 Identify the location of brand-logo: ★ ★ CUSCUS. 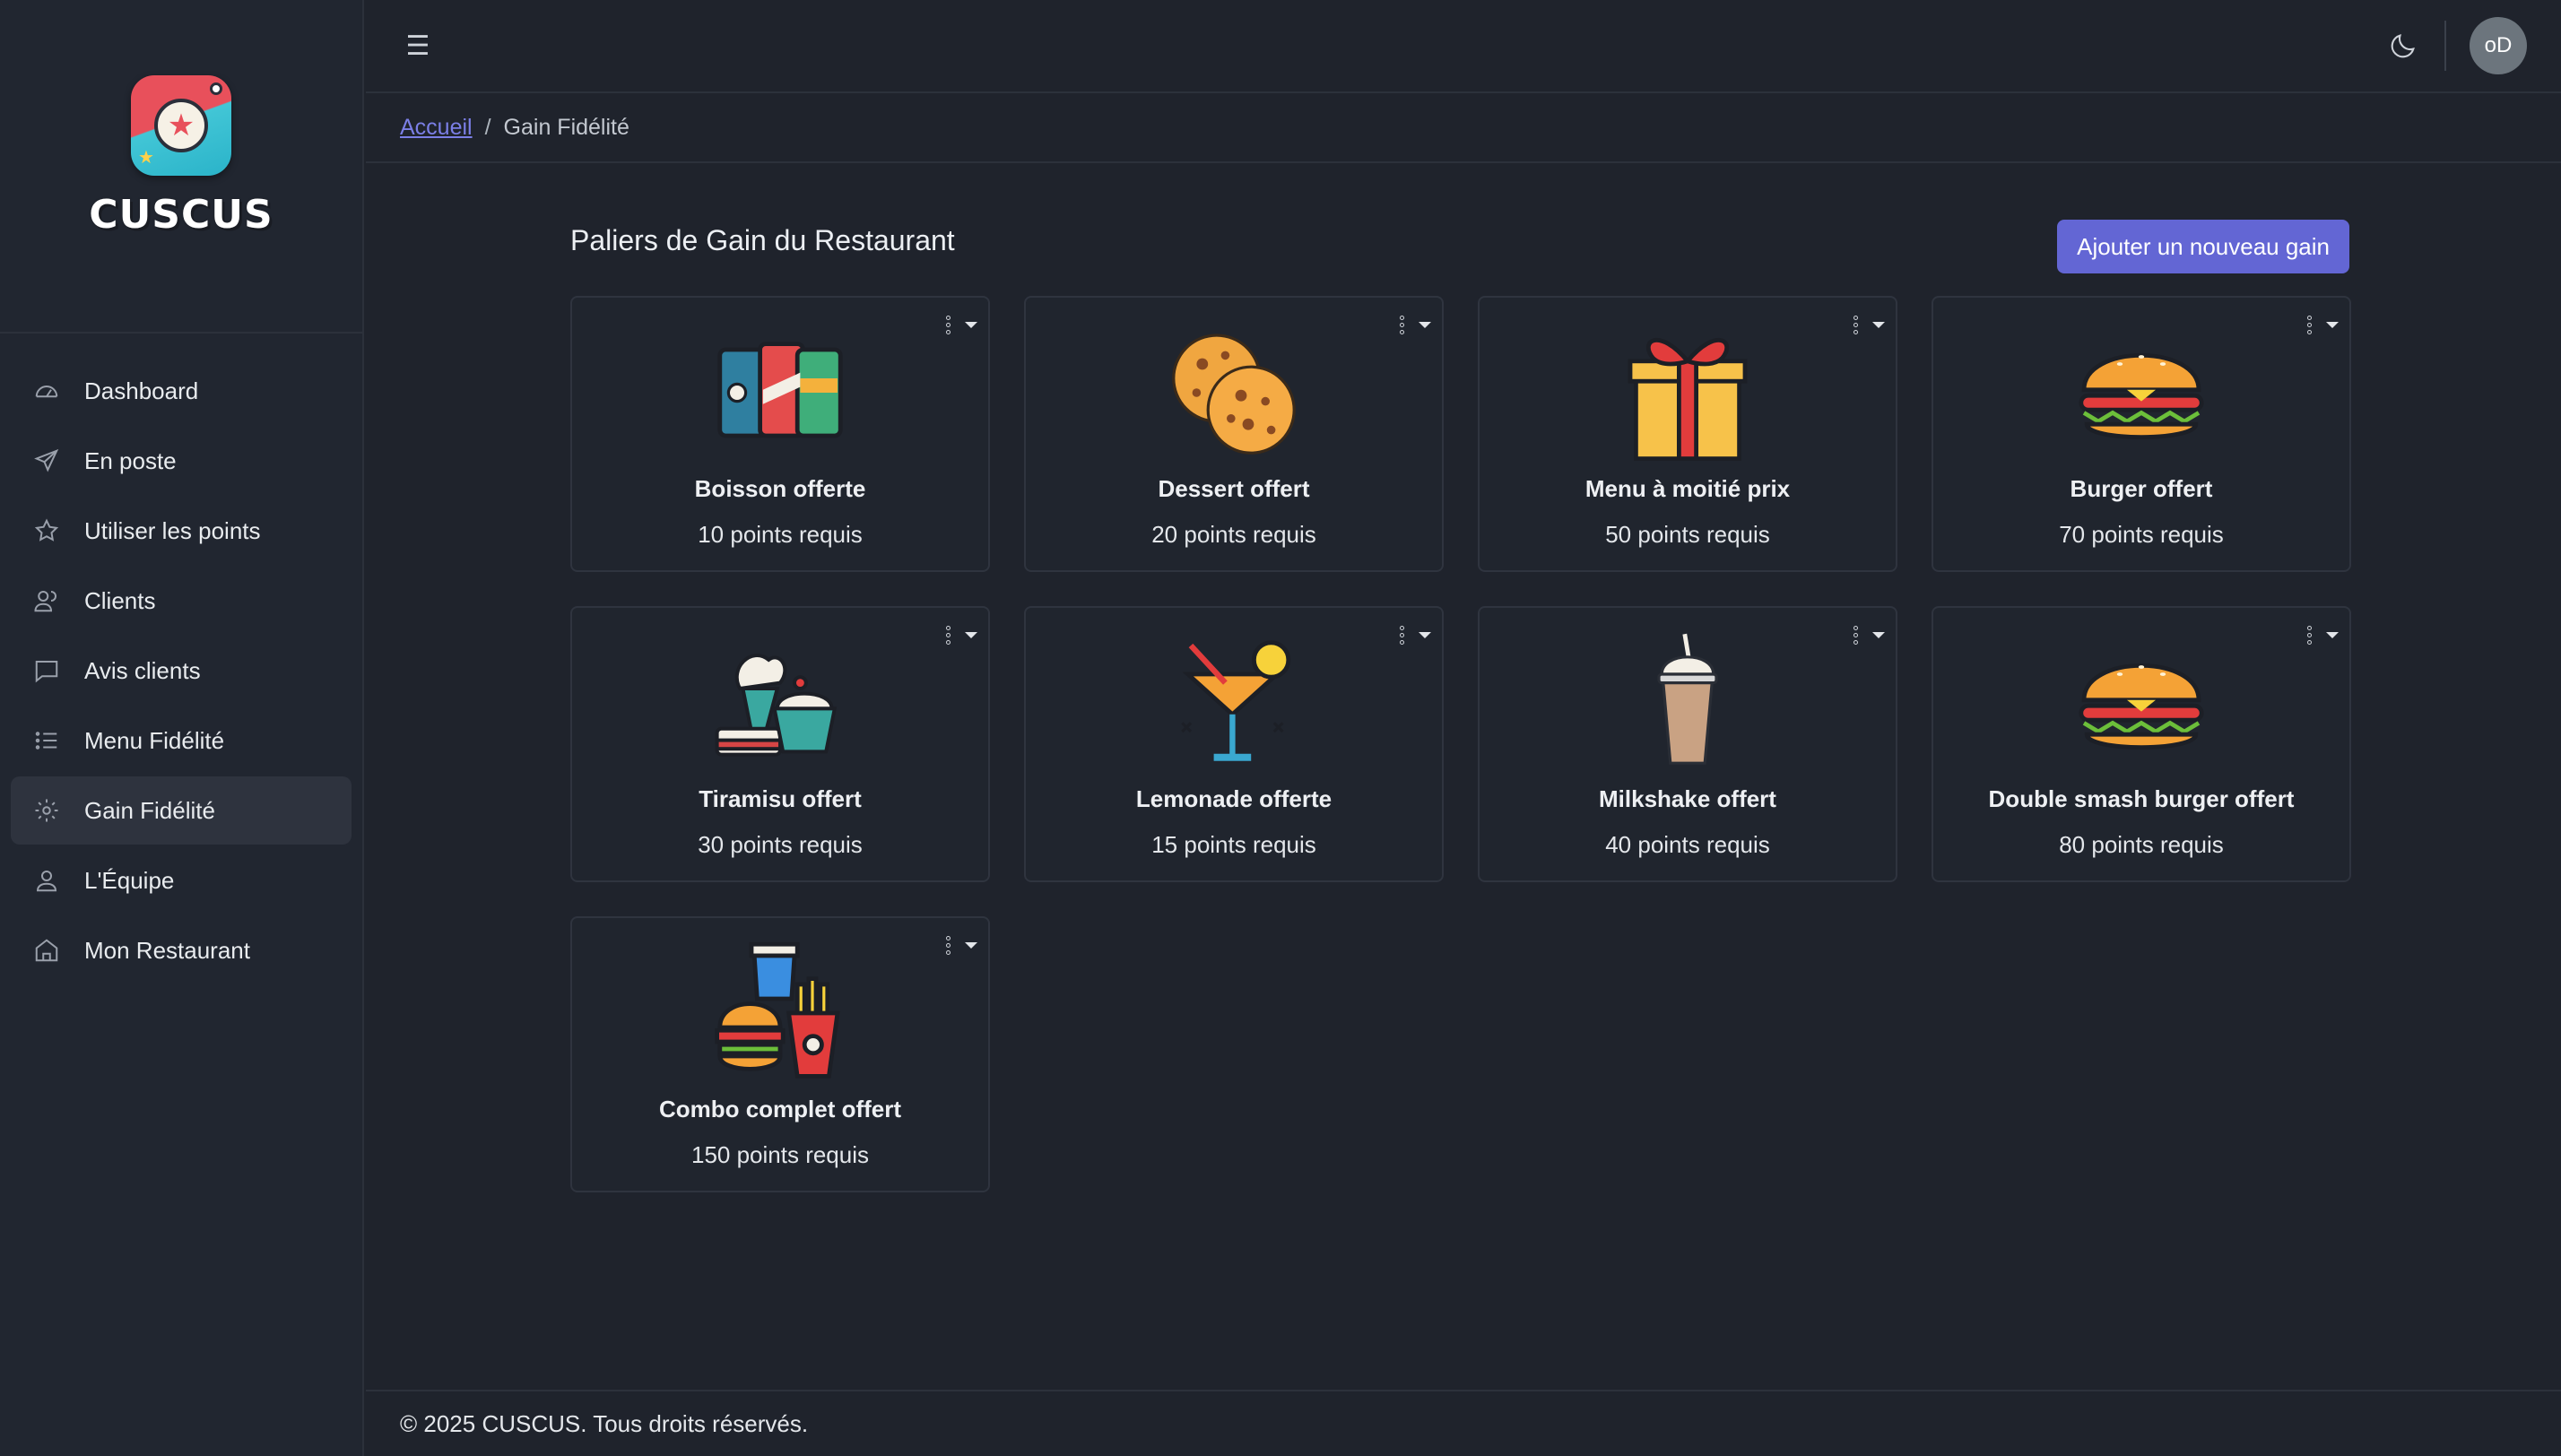
(181, 167).